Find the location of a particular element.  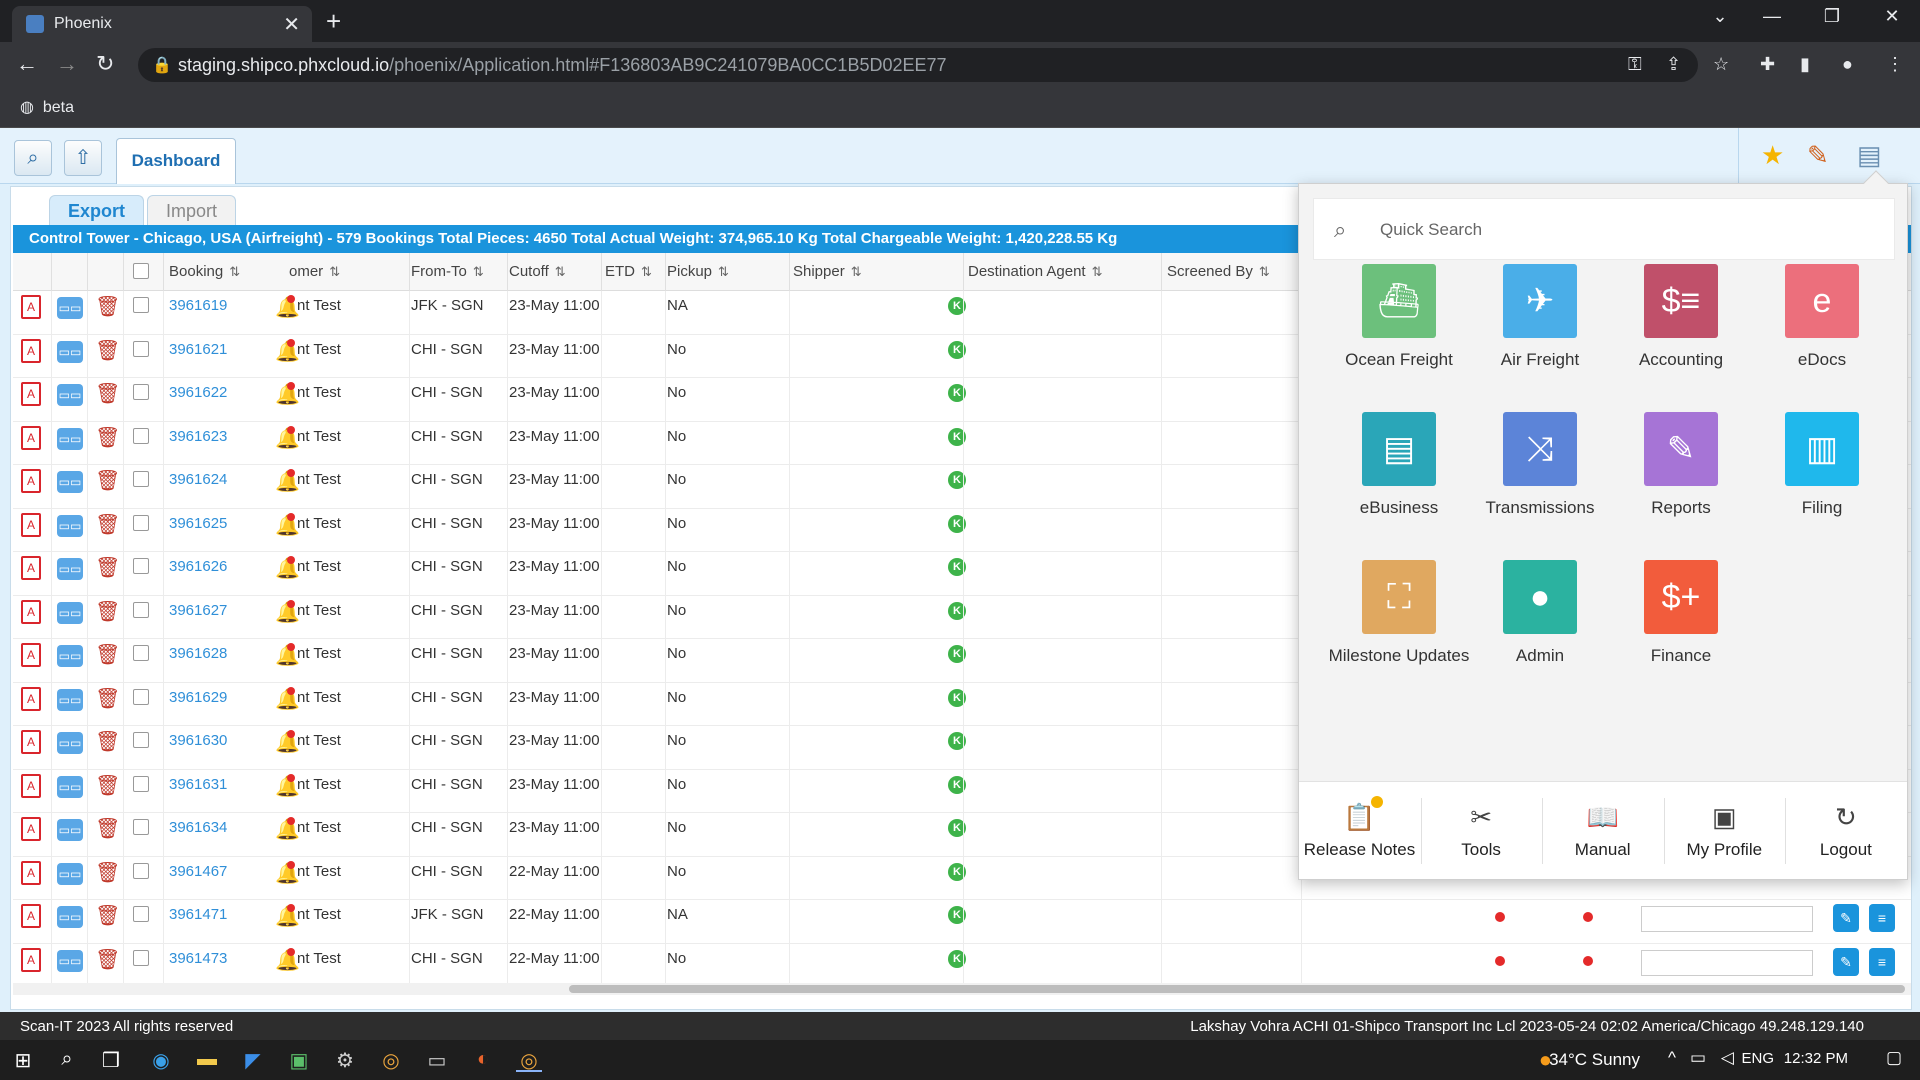

booking-link: 3961623 is located at coordinates (198, 436).